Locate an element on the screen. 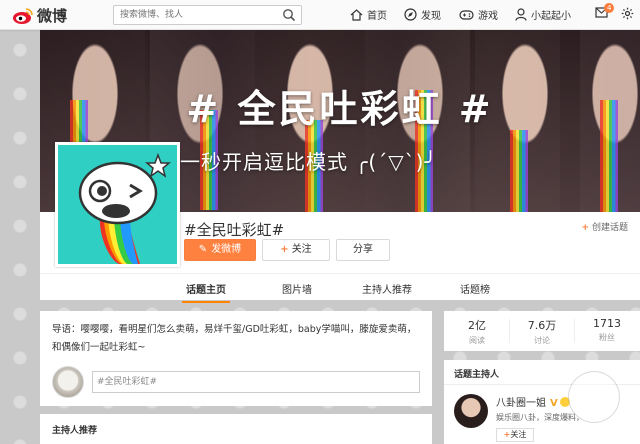 This screenshot has width=640, height=444. watermark-logo is located at coordinates (594, 397).